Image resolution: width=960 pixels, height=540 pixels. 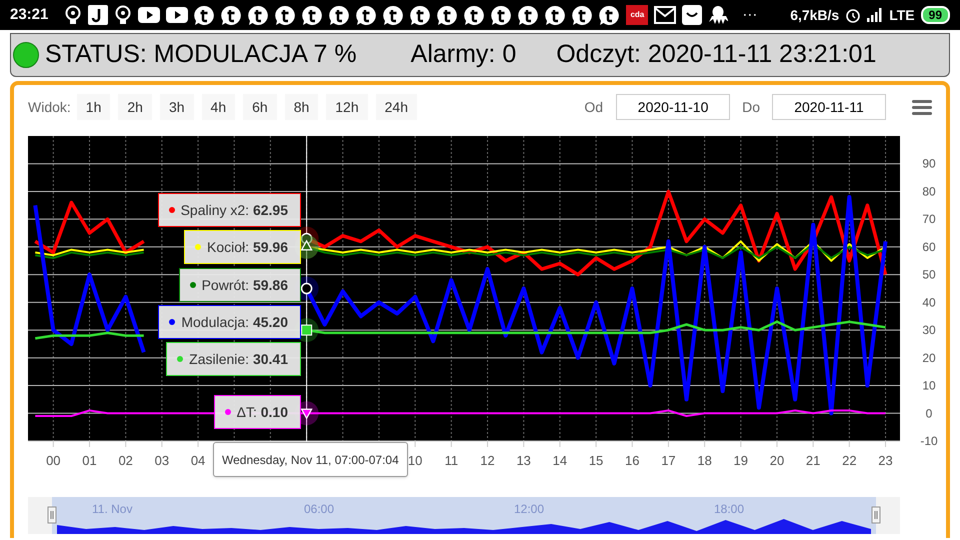 I want to click on tooltip-text: Kocioł: 59.96, so click(x=247, y=247).